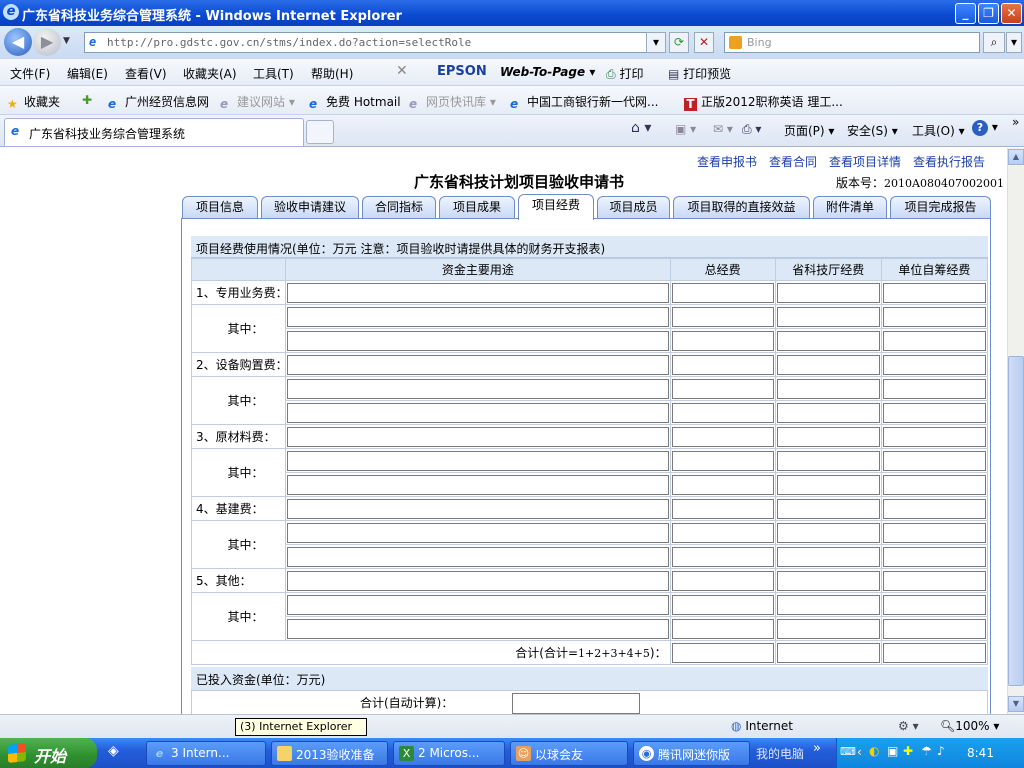 The image size is (1024, 768). Describe the element at coordinates (949, 161) in the screenshot. I see `link-view-execution-report: 查看执行报告` at that location.